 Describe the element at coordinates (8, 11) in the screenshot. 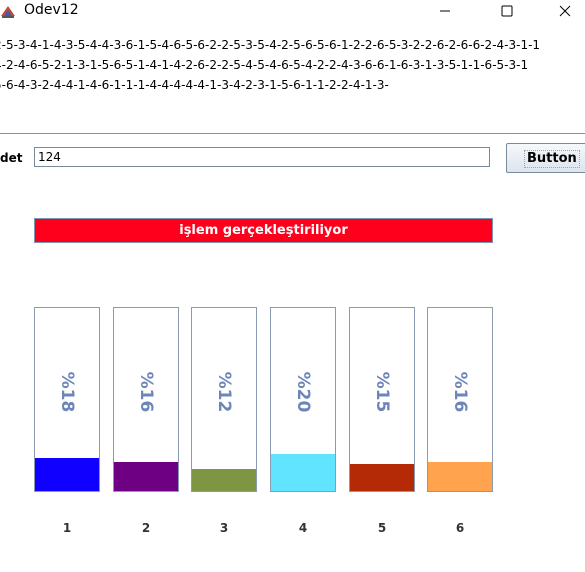

I see `java-app-icon` at that location.